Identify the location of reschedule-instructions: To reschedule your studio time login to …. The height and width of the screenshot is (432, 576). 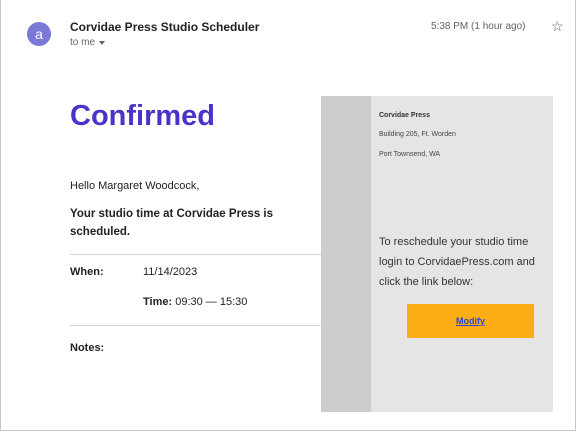
(457, 262).